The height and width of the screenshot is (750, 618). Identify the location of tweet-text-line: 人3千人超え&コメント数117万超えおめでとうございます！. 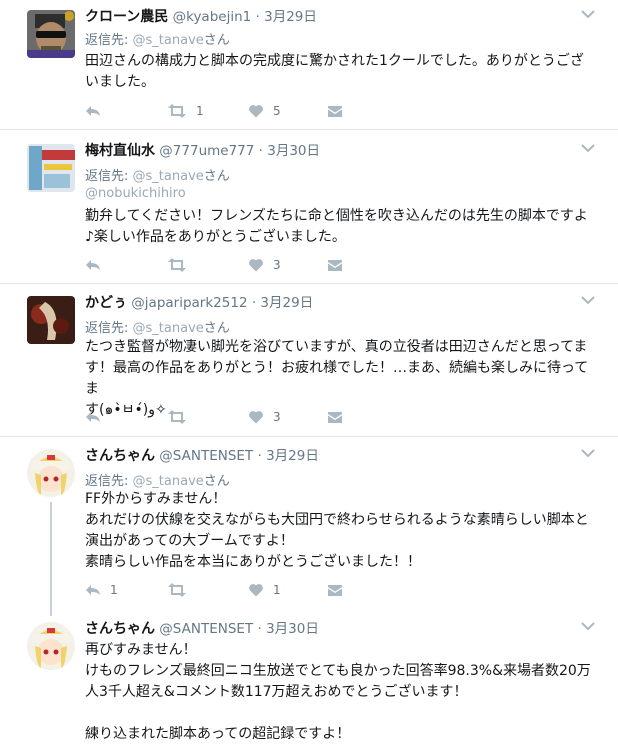
(276, 692).